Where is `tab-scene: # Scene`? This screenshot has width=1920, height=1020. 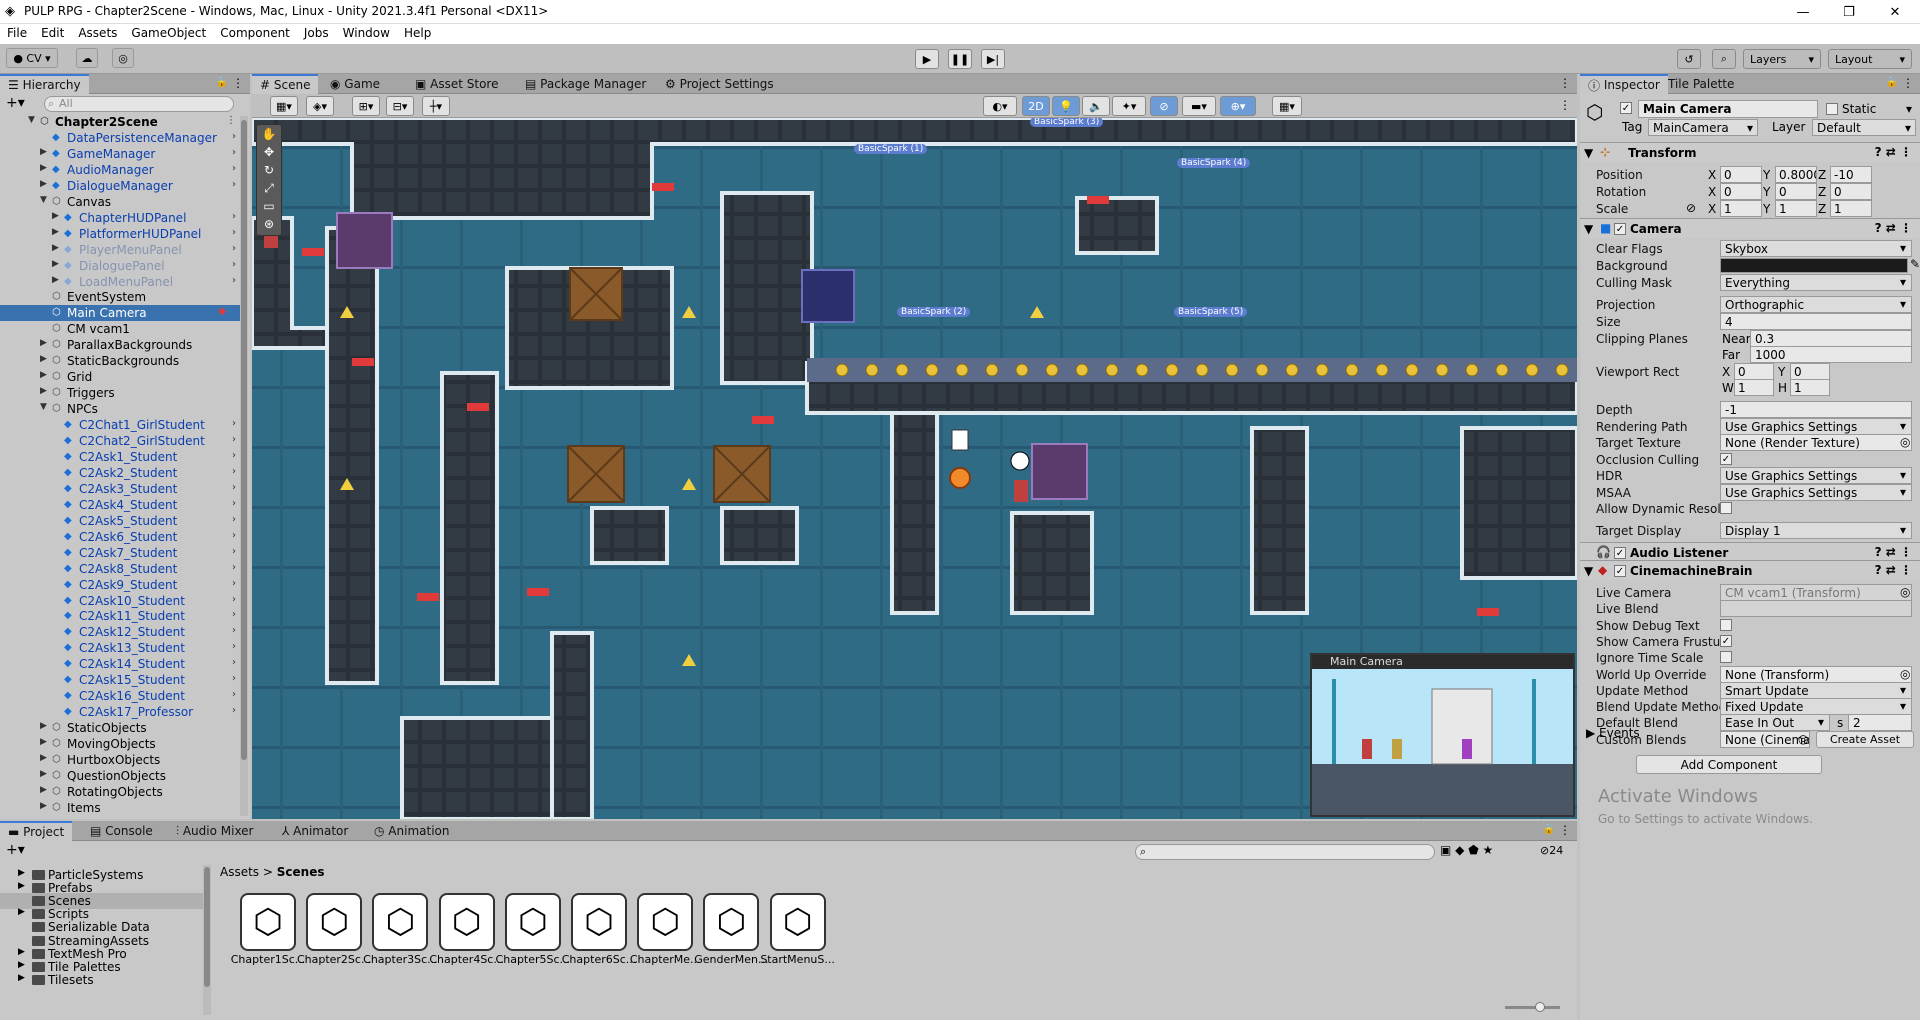 tab-scene: # Scene is located at coordinates (285, 84).